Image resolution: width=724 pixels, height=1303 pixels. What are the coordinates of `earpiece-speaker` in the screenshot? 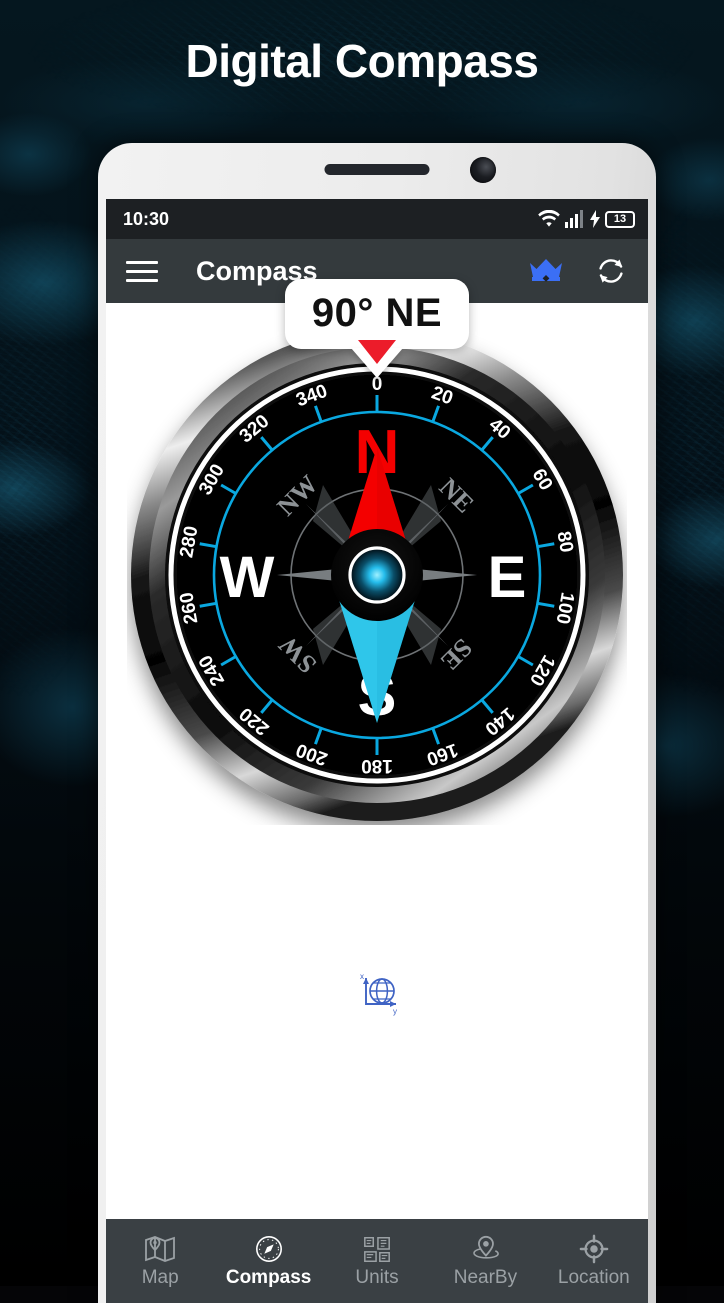 It's located at (377, 169).